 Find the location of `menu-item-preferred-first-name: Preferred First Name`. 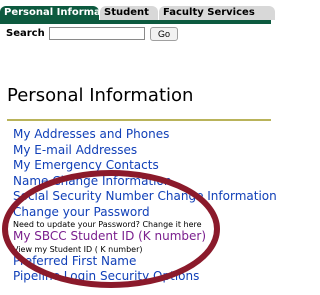

menu-item-preferred-first-name: Preferred First Name is located at coordinates (143, 262).